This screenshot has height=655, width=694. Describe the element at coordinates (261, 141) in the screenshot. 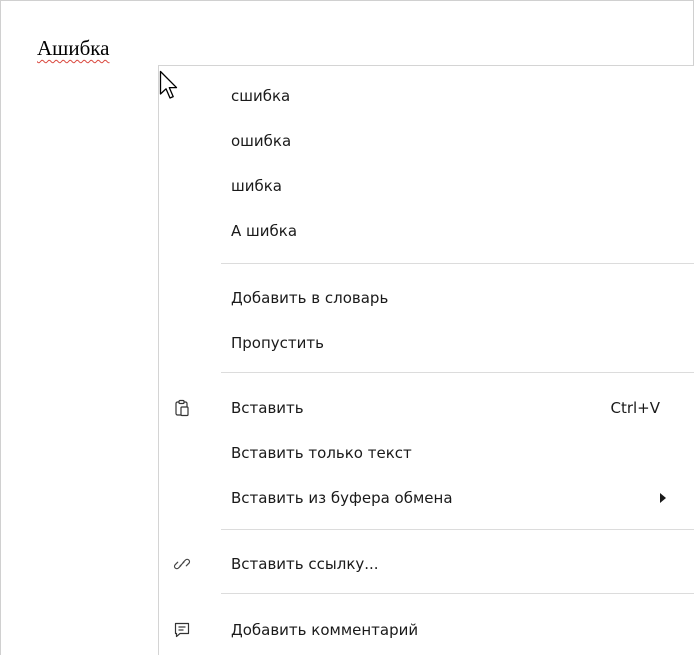

I see `suggestion-label: ошибка` at that location.